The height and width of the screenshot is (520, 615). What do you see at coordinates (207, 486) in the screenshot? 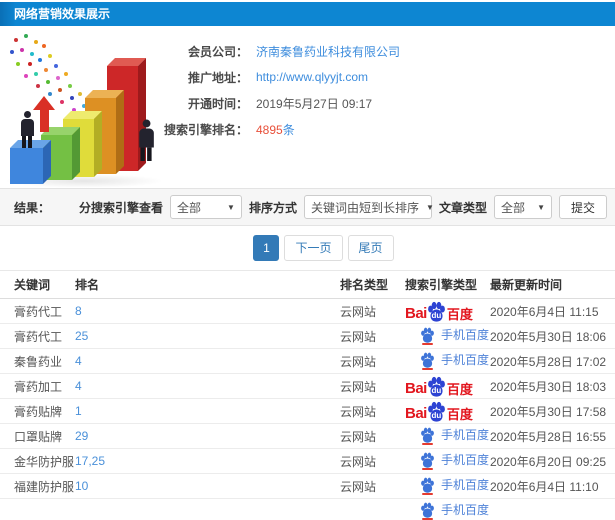
I see `rank-cell: 10` at bounding box center [207, 486].